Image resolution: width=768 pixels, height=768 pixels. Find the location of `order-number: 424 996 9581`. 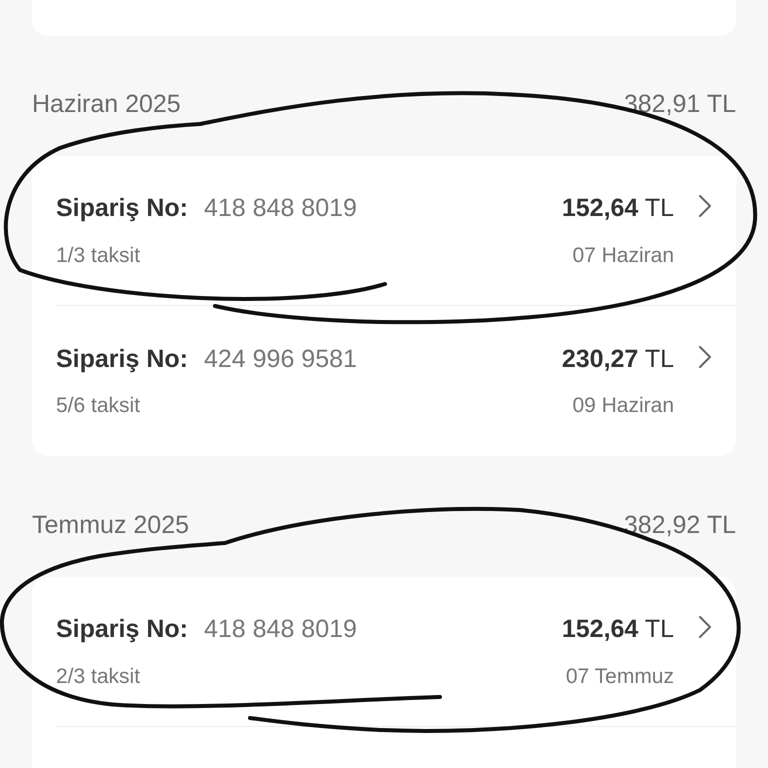

order-number: 424 996 9581 is located at coordinates (280, 359).